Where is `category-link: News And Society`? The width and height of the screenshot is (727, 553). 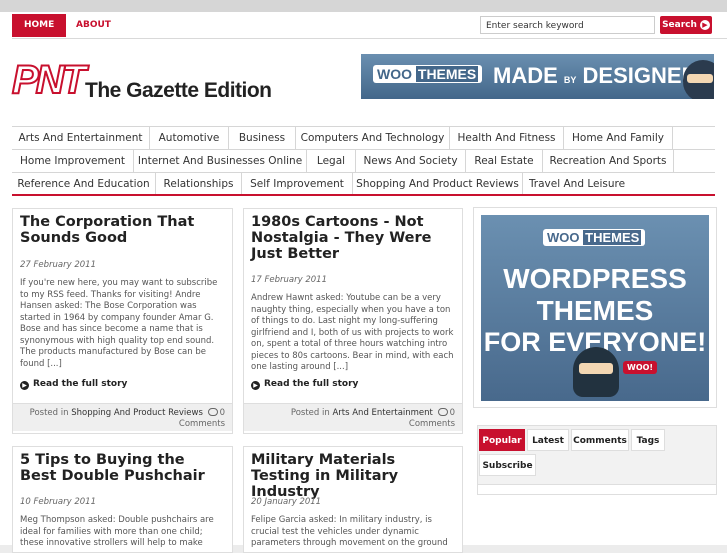
category-link: News And Society is located at coordinates (411, 161).